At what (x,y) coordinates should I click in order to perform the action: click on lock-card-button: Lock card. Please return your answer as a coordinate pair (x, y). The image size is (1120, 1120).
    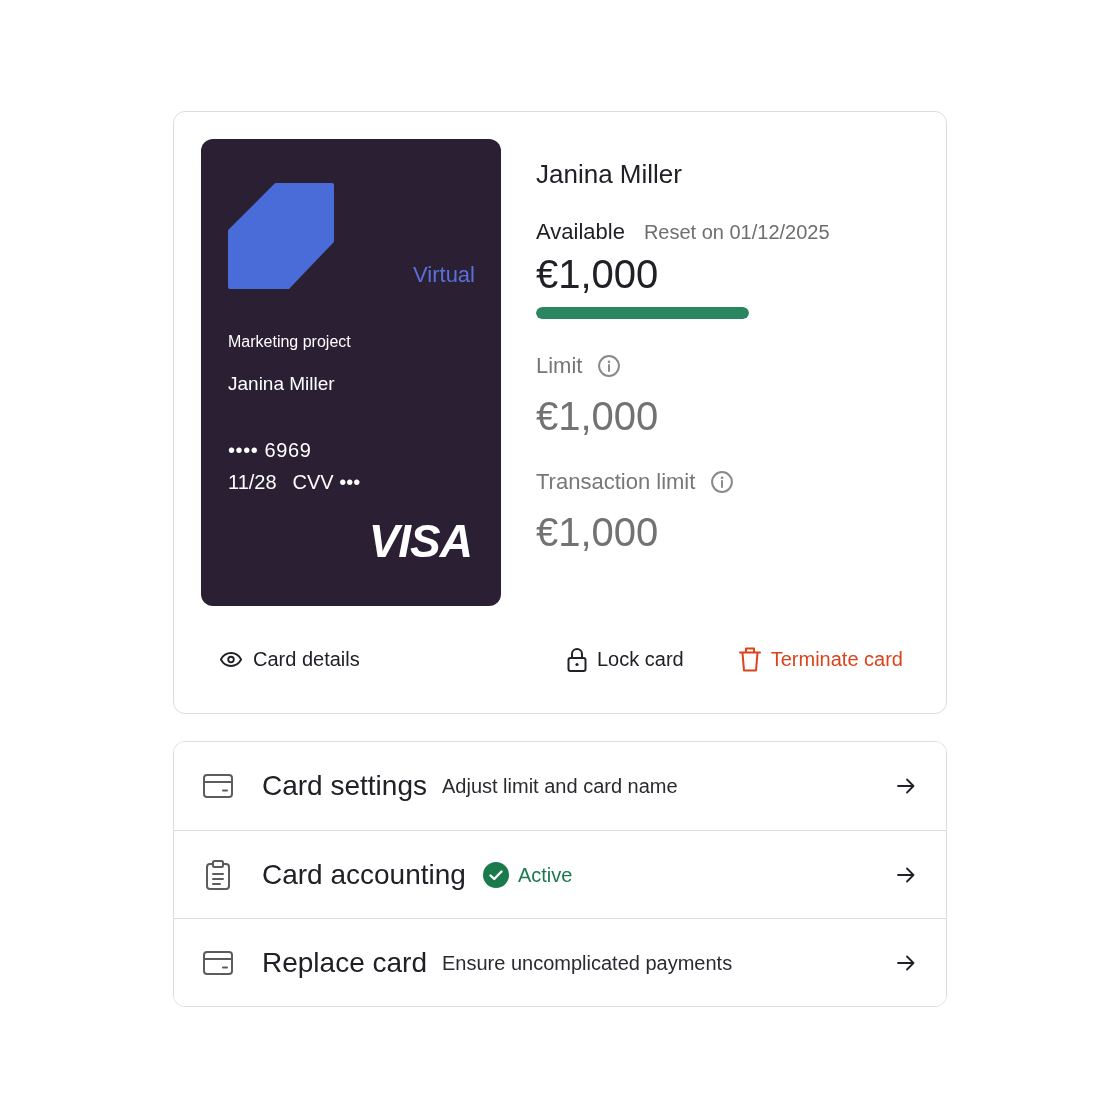
    Looking at the image, I should click on (625, 659).